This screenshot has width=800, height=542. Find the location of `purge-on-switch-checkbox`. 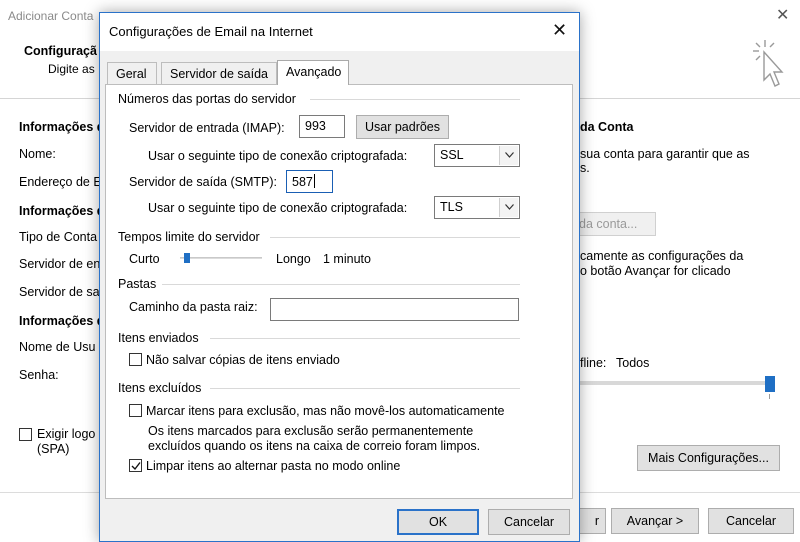

purge-on-switch-checkbox is located at coordinates (135, 465).